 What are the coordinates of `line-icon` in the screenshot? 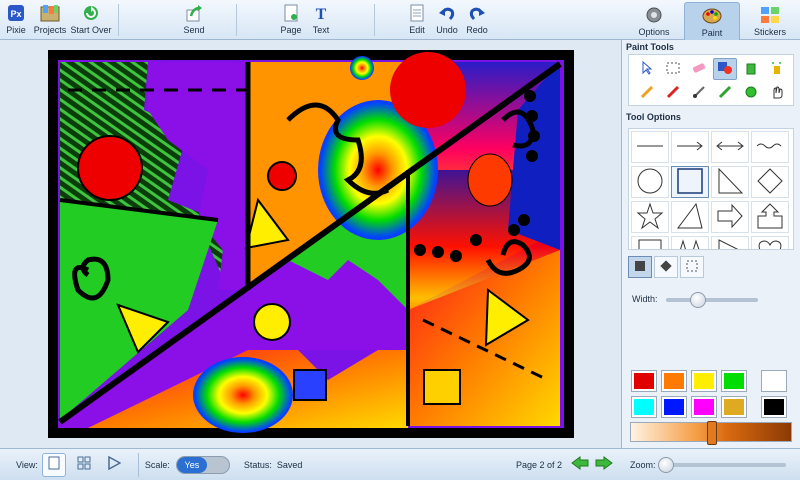 It's located at (650, 147).